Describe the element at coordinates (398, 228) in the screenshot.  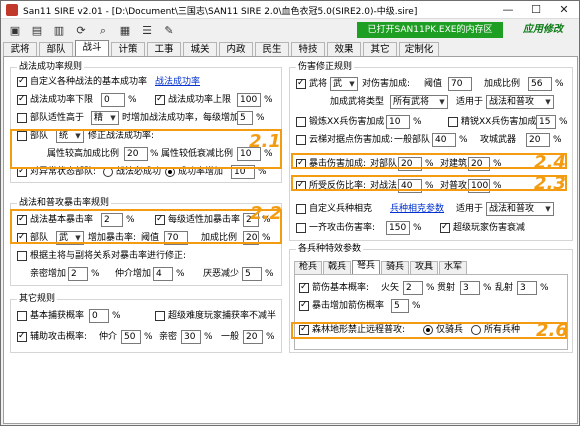
I see `one-side-input: 150` at that location.